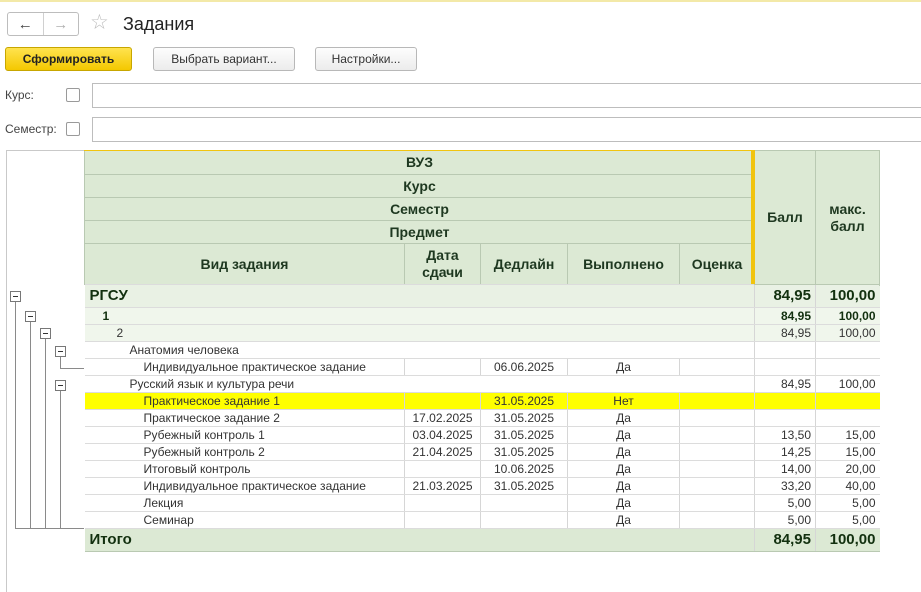  I want to click on header-ocenka: Оценка, so click(717, 264).